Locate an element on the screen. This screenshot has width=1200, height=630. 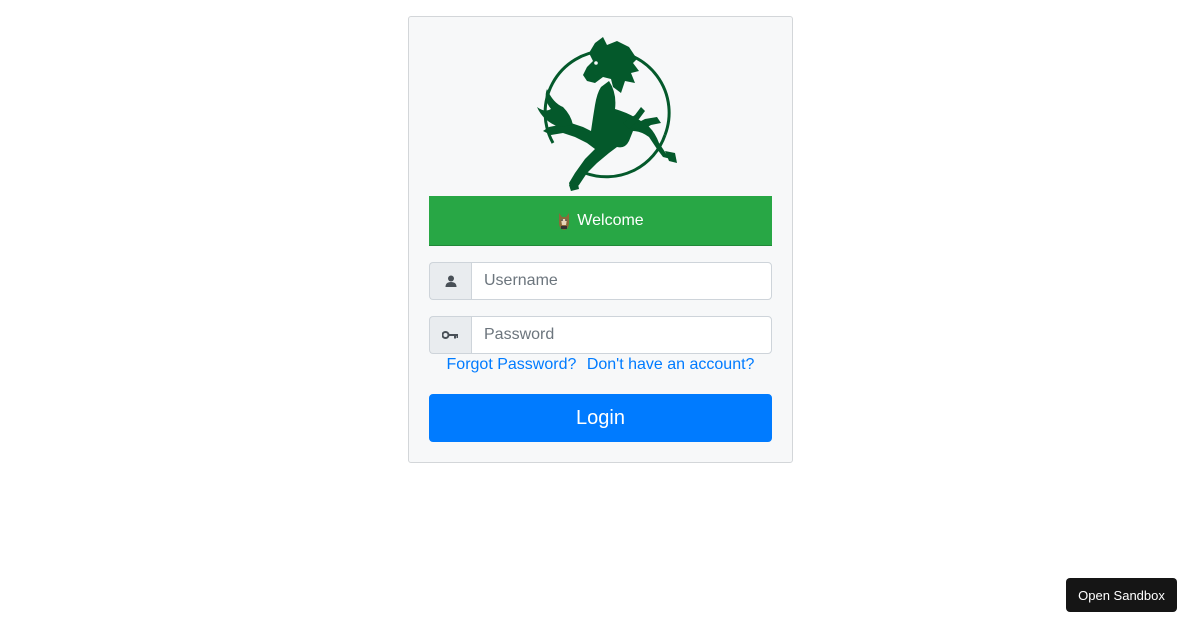
key-icon is located at coordinates (450, 335).